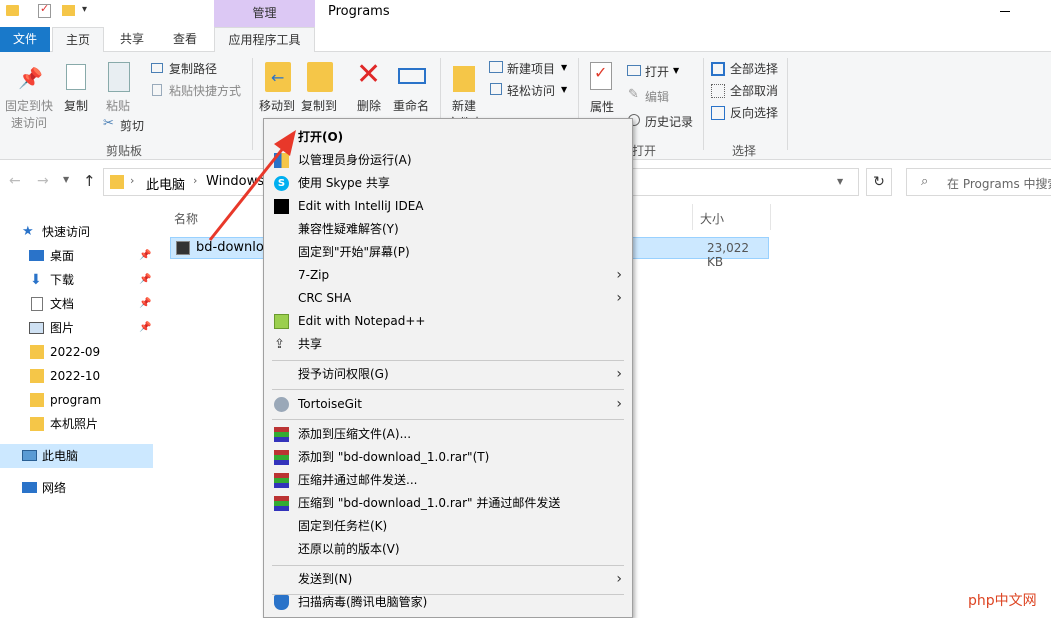 The width and height of the screenshot is (1051, 618). Describe the element at coordinates (264, 40) in the screenshot. I see `tab-app-tools: 应用程序工具` at that location.